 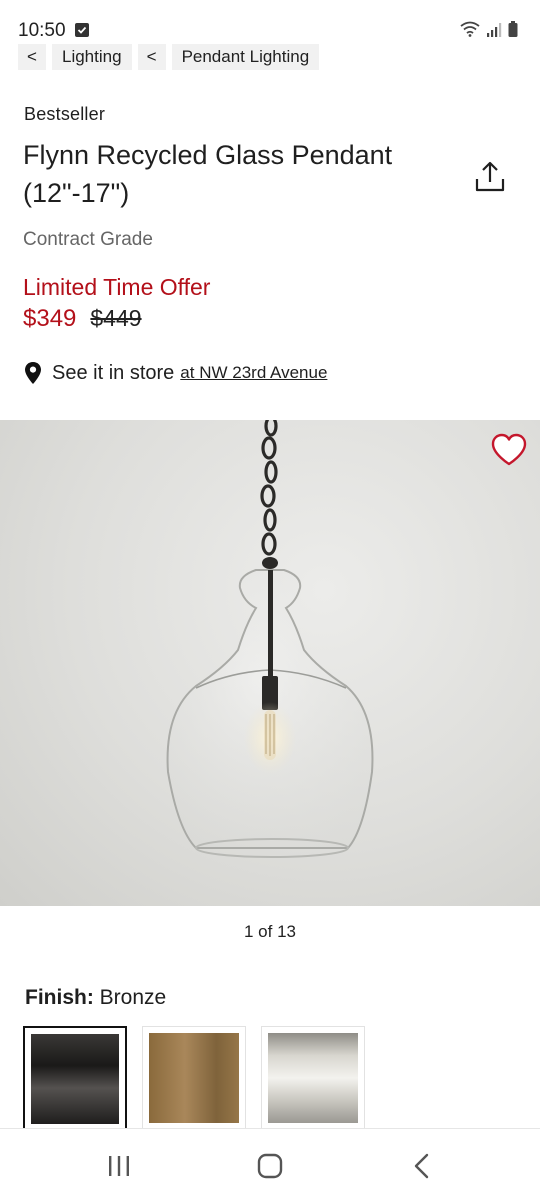 I want to click on limited-offer-label: Limited Time Offer, so click(x=117, y=287).